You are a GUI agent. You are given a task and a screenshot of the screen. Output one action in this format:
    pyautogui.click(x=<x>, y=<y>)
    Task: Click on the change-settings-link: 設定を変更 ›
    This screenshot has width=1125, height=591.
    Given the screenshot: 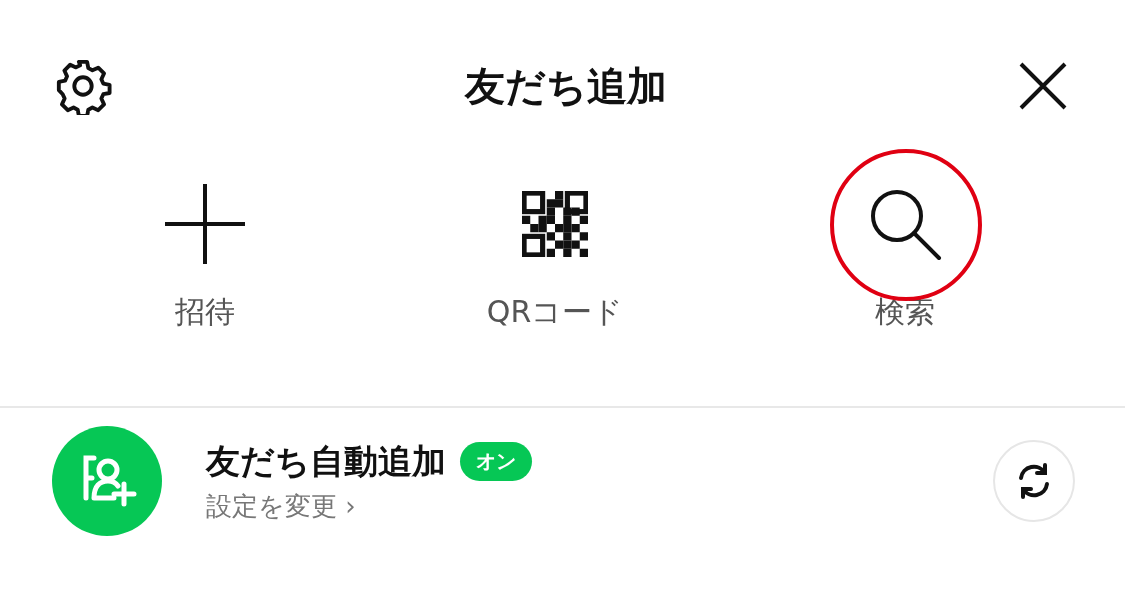 What is the action you would take?
    pyautogui.click(x=577, y=506)
    